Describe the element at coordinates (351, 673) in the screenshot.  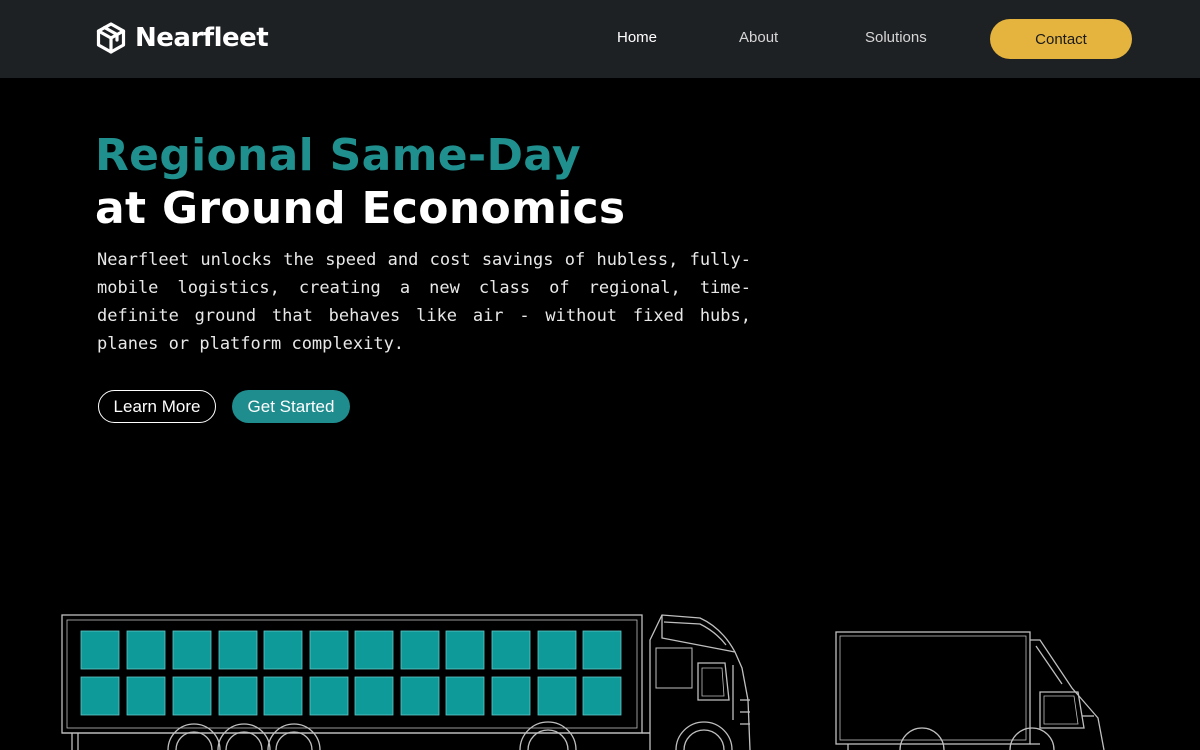
I see `cargo-tiles` at that location.